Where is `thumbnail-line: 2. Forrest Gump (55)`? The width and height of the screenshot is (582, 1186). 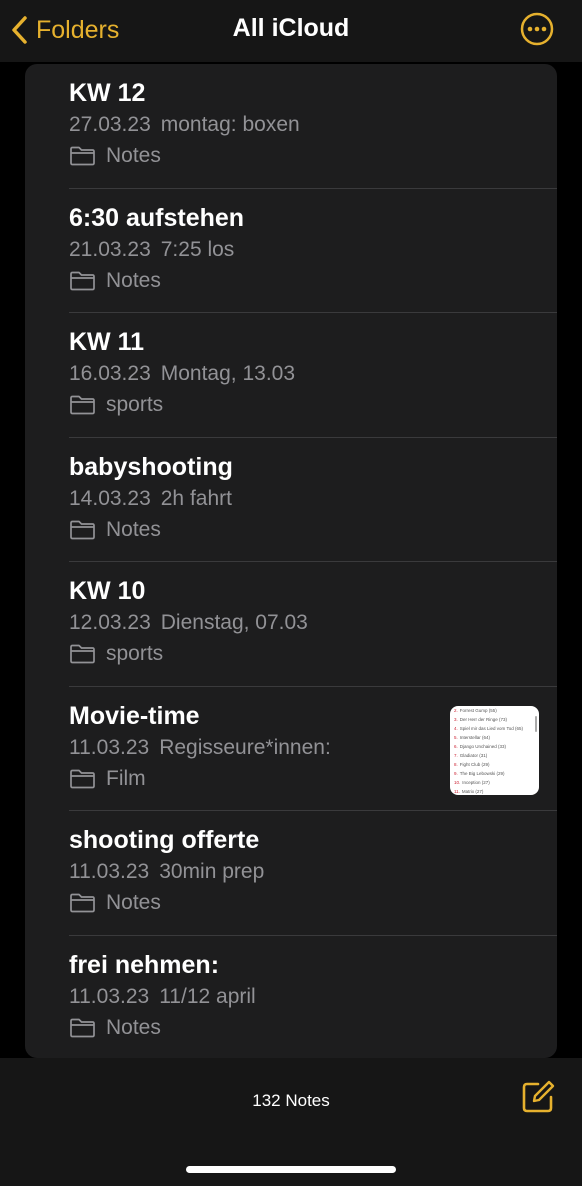 thumbnail-line: 2. Forrest Gump (55) is located at coordinates (475, 710).